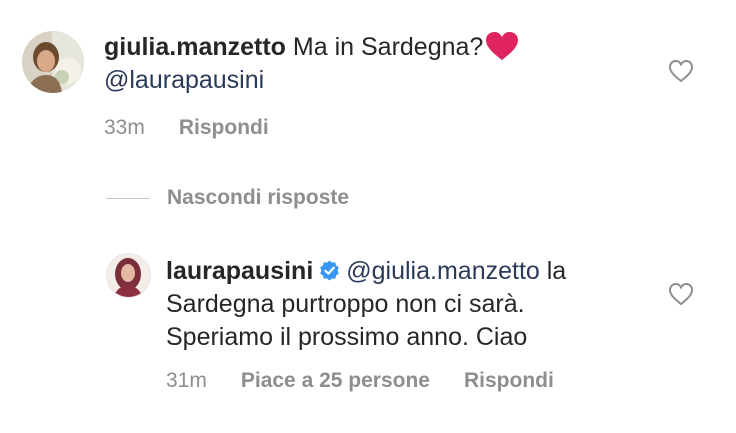  I want to click on hide-replies-button: Nascondi risposte, so click(227, 198).